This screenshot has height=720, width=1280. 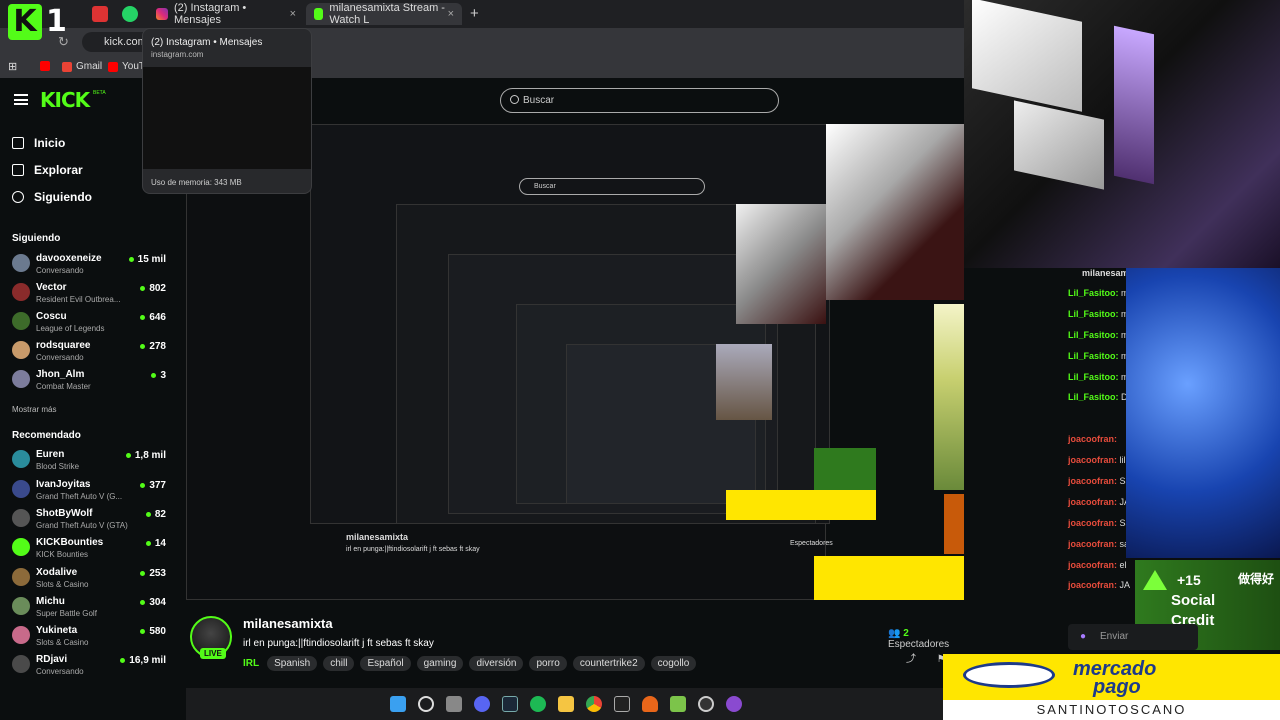 What do you see at coordinates (51, 316) in the screenshot?
I see `channel-name: Coscu` at bounding box center [51, 316].